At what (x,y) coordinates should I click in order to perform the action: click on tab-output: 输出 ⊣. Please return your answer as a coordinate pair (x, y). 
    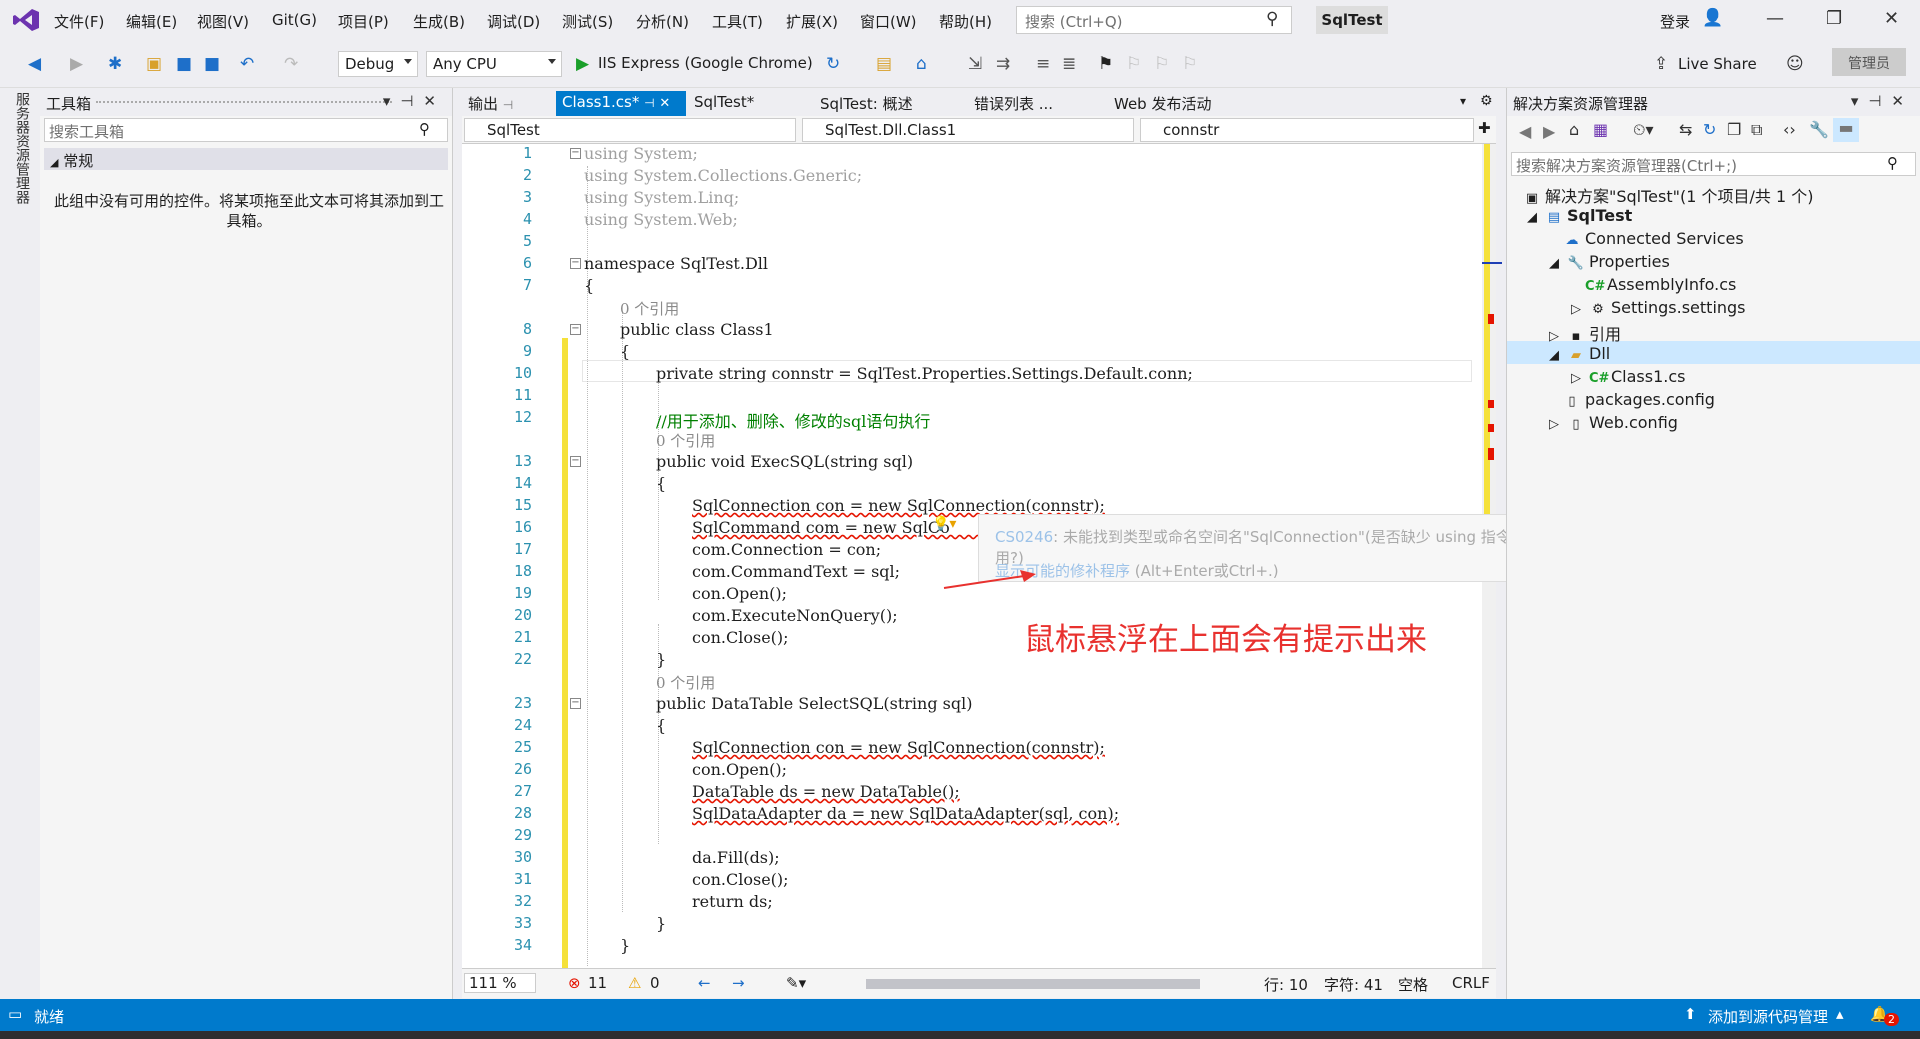
    Looking at the image, I should click on (490, 103).